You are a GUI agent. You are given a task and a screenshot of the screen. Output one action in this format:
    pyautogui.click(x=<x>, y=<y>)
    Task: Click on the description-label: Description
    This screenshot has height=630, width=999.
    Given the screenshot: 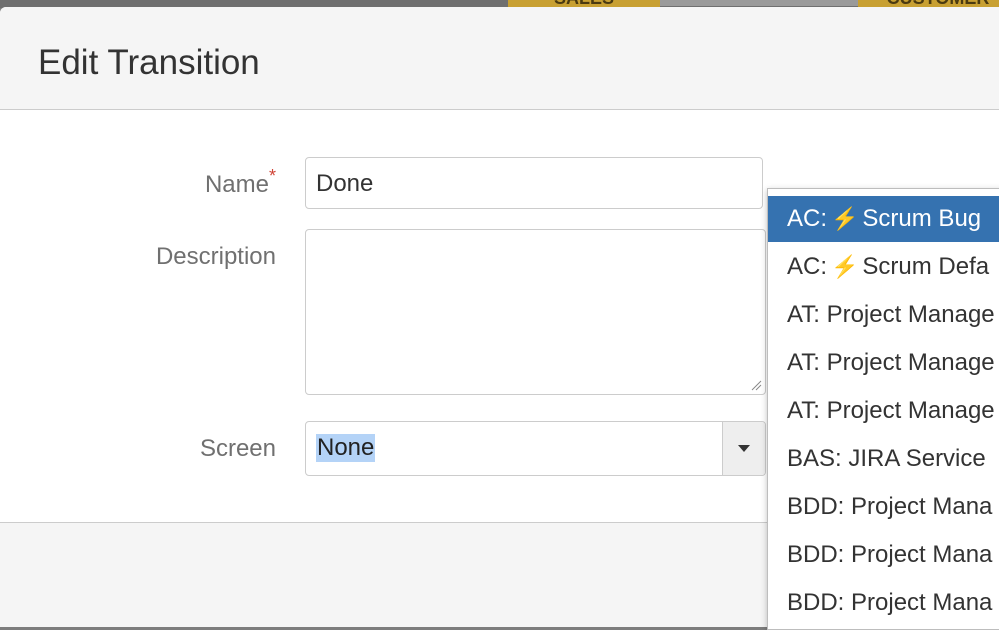 What is the action you would take?
    pyautogui.click(x=215, y=256)
    